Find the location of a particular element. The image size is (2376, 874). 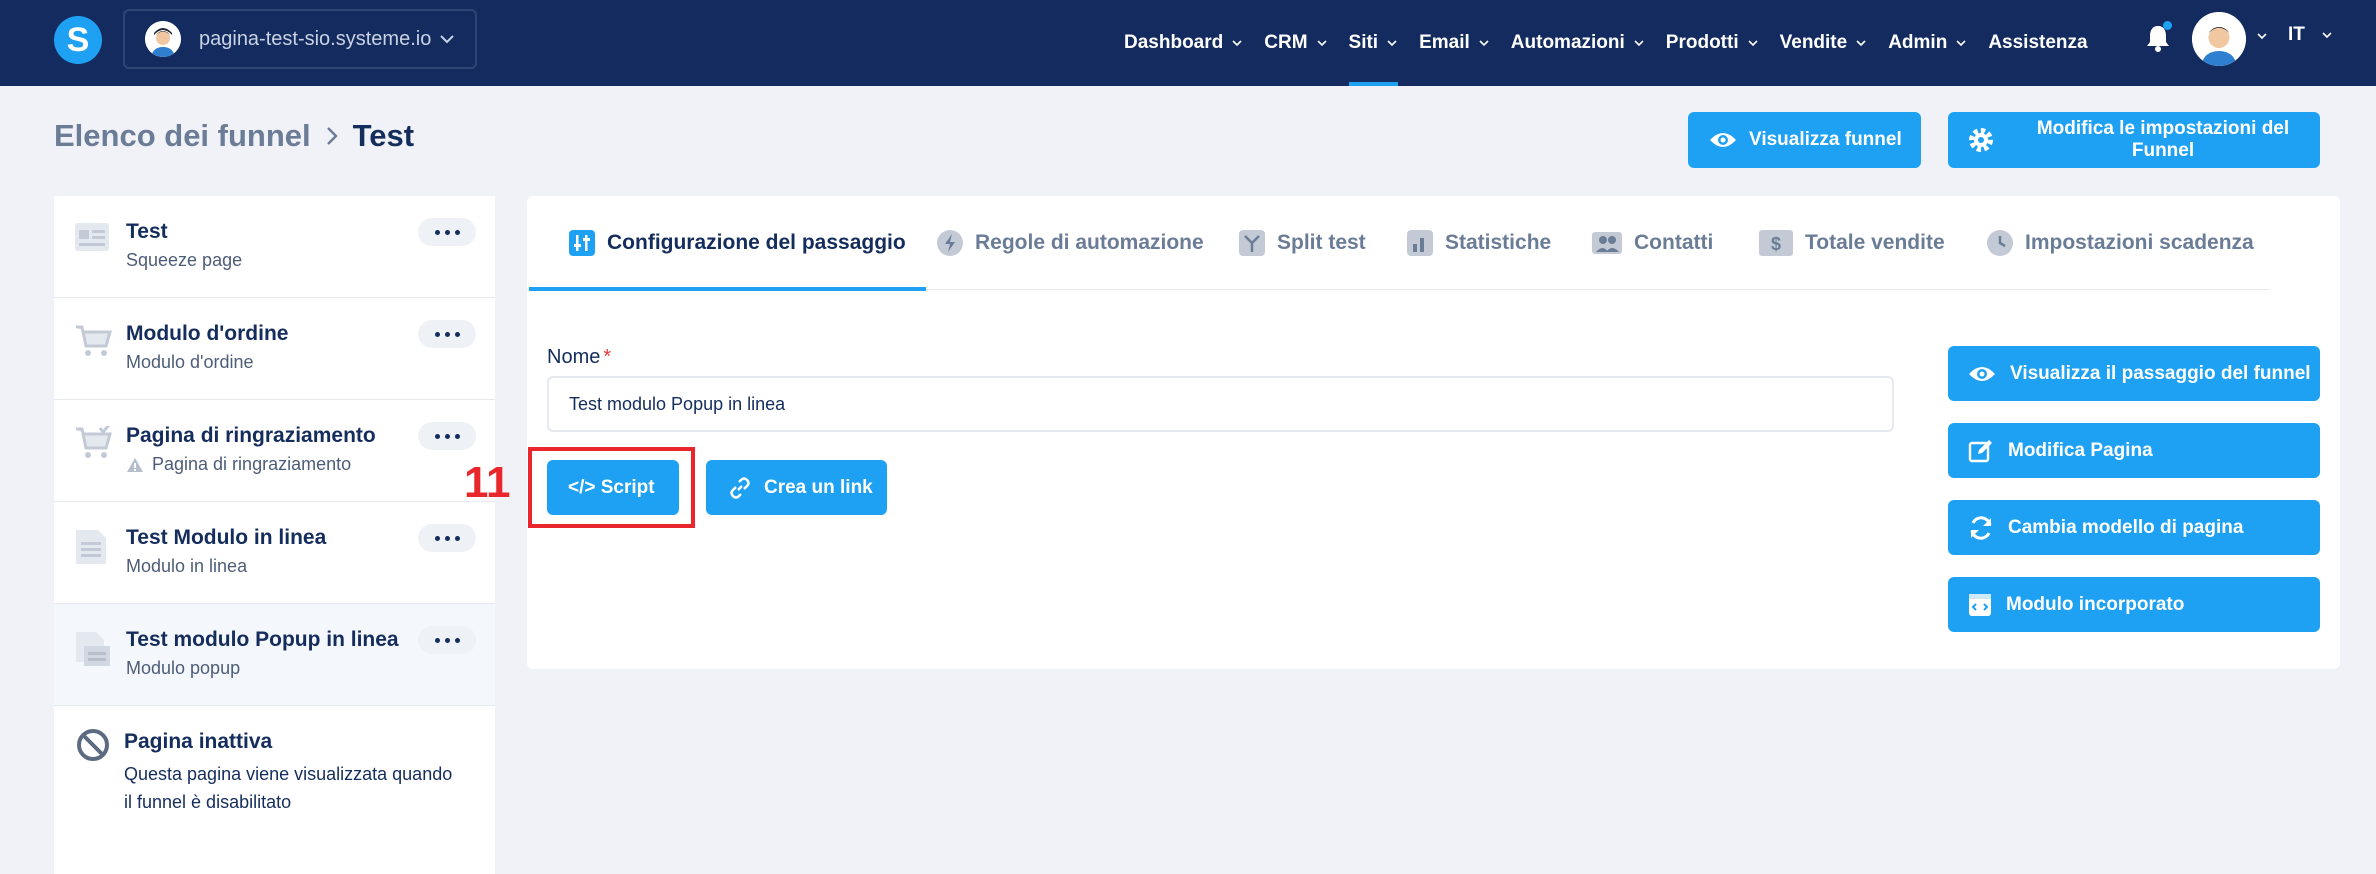

tab-regole-automazione: Regole di automazione is located at coordinates (1070, 243).